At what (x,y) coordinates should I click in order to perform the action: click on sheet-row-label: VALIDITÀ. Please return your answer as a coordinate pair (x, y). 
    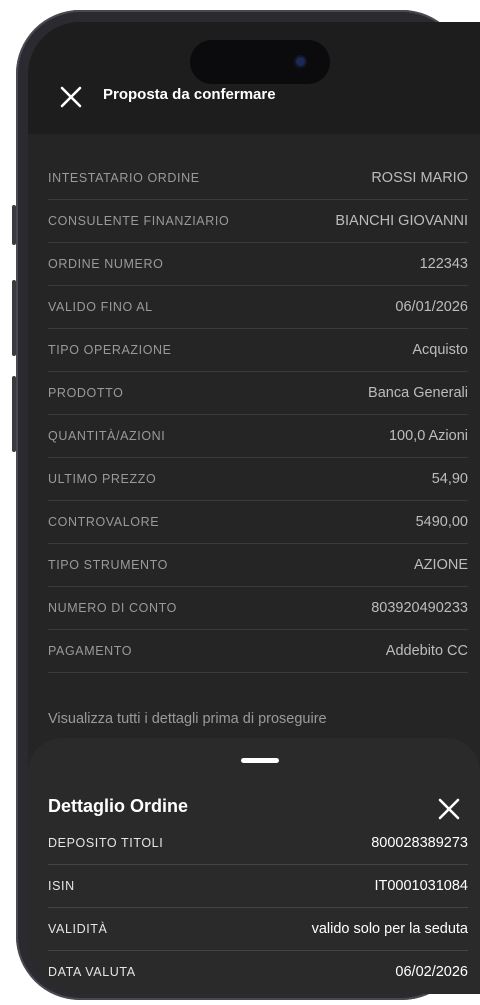
    Looking at the image, I should click on (78, 929).